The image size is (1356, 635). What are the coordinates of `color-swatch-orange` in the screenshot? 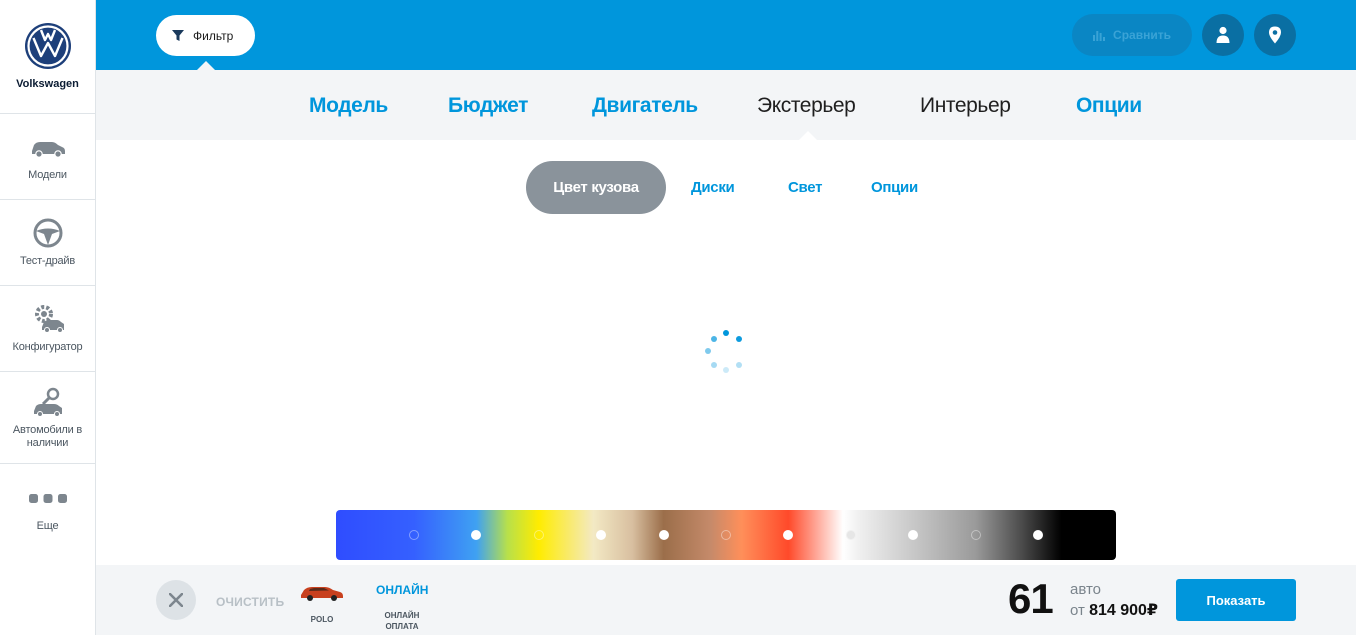 It's located at (726, 535).